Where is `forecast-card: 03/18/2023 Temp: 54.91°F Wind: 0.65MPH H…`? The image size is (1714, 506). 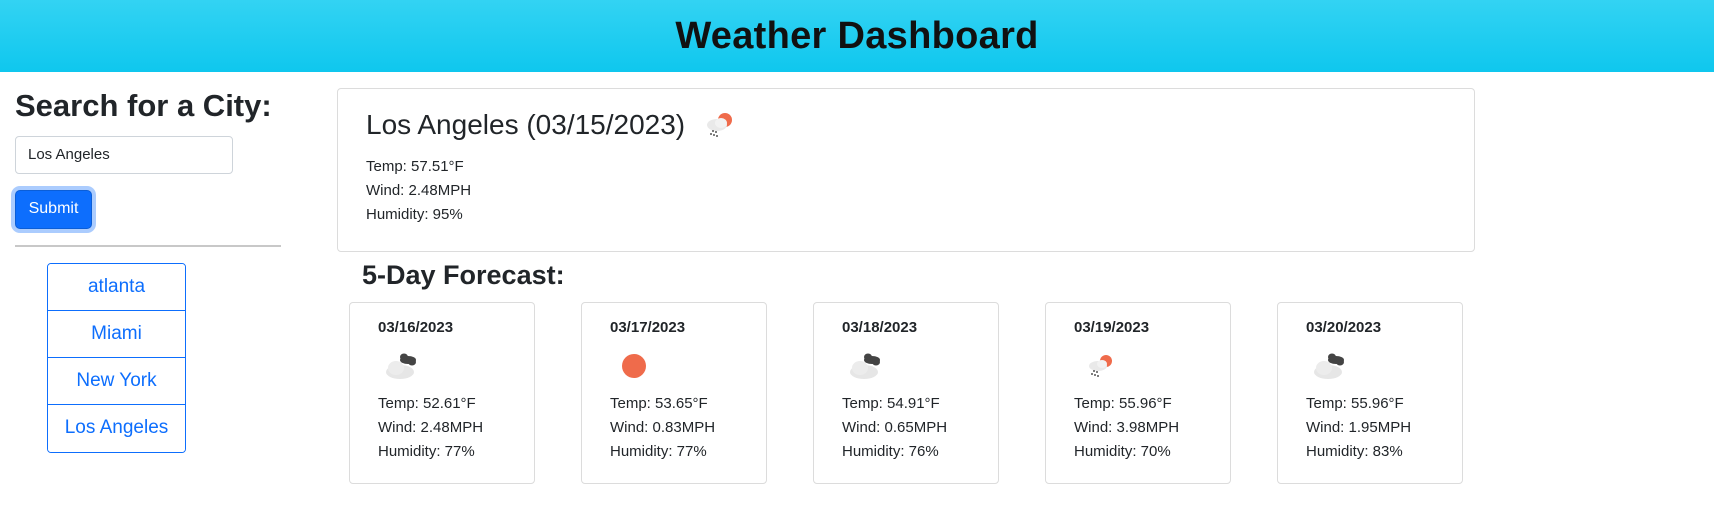 forecast-card: 03/18/2023 Temp: 54.91°F Wind: 0.65MPH H… is located at coordinates (906, 393).